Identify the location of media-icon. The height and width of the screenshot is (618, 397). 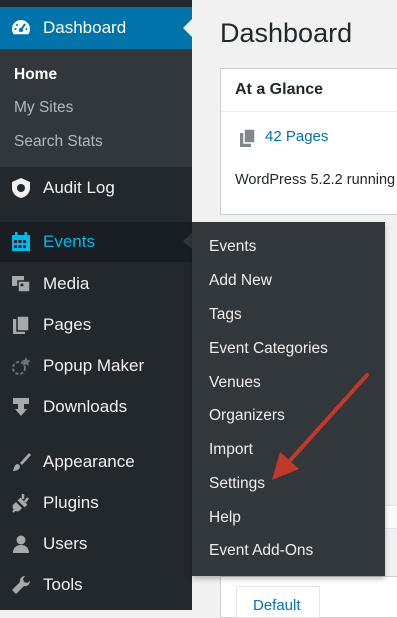
(21, 284).